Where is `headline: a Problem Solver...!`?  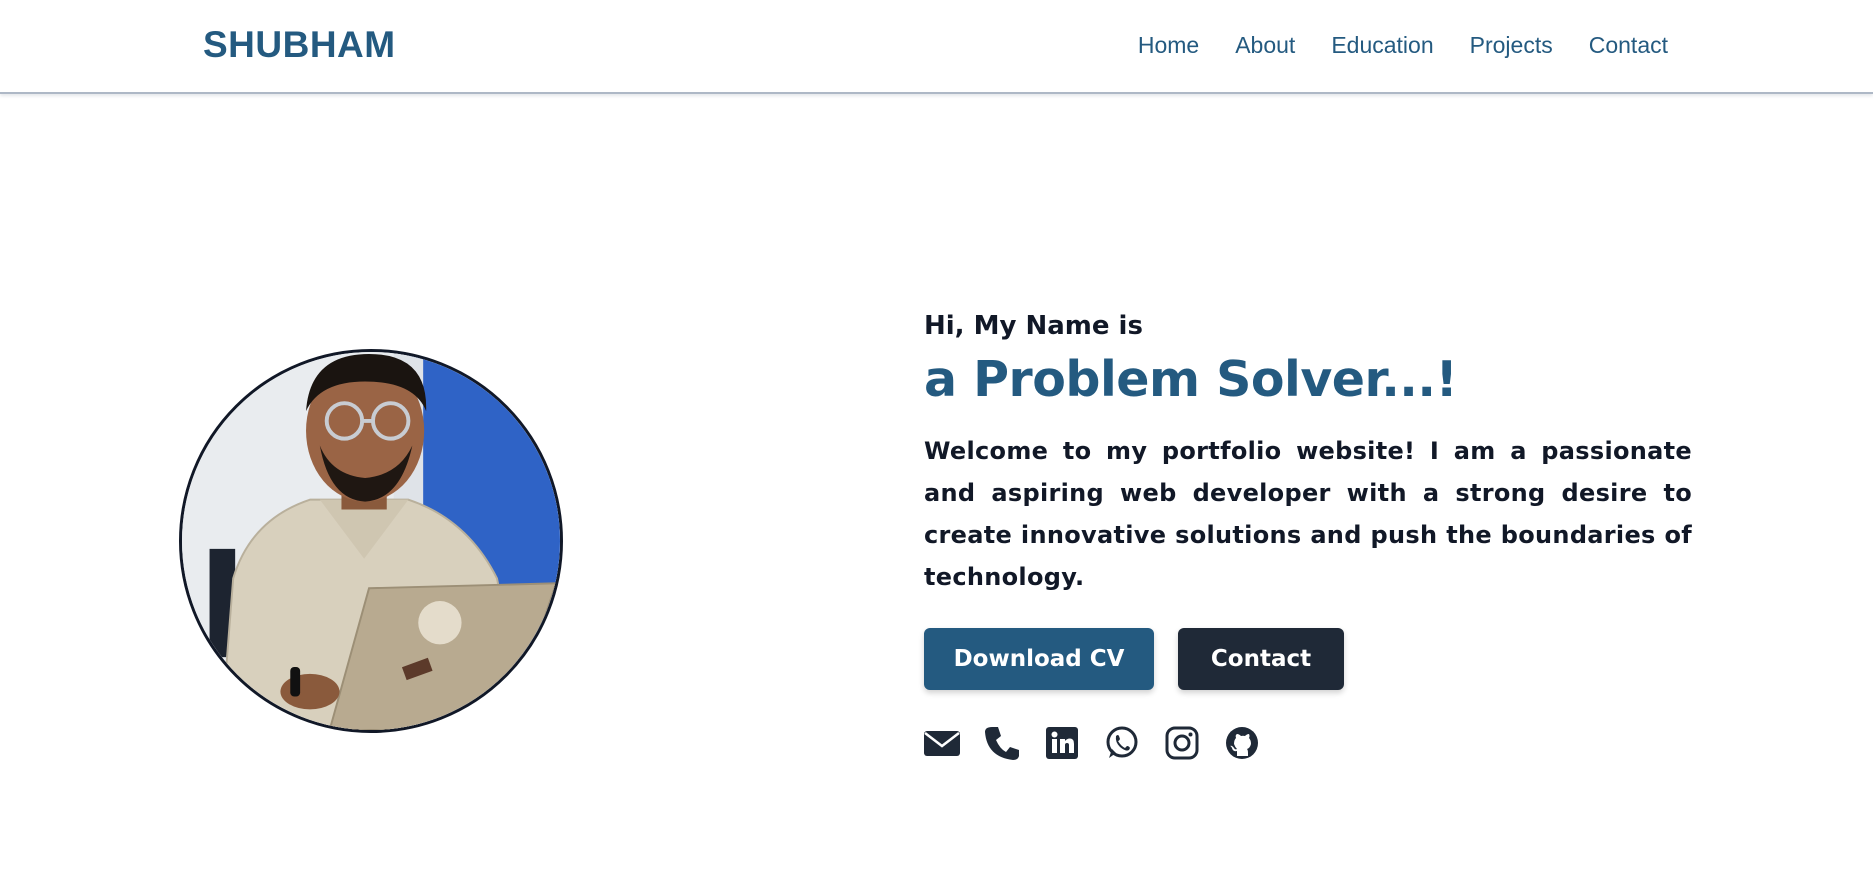
headline: a Problem Solver...! is located at coordinates (1191, 379).